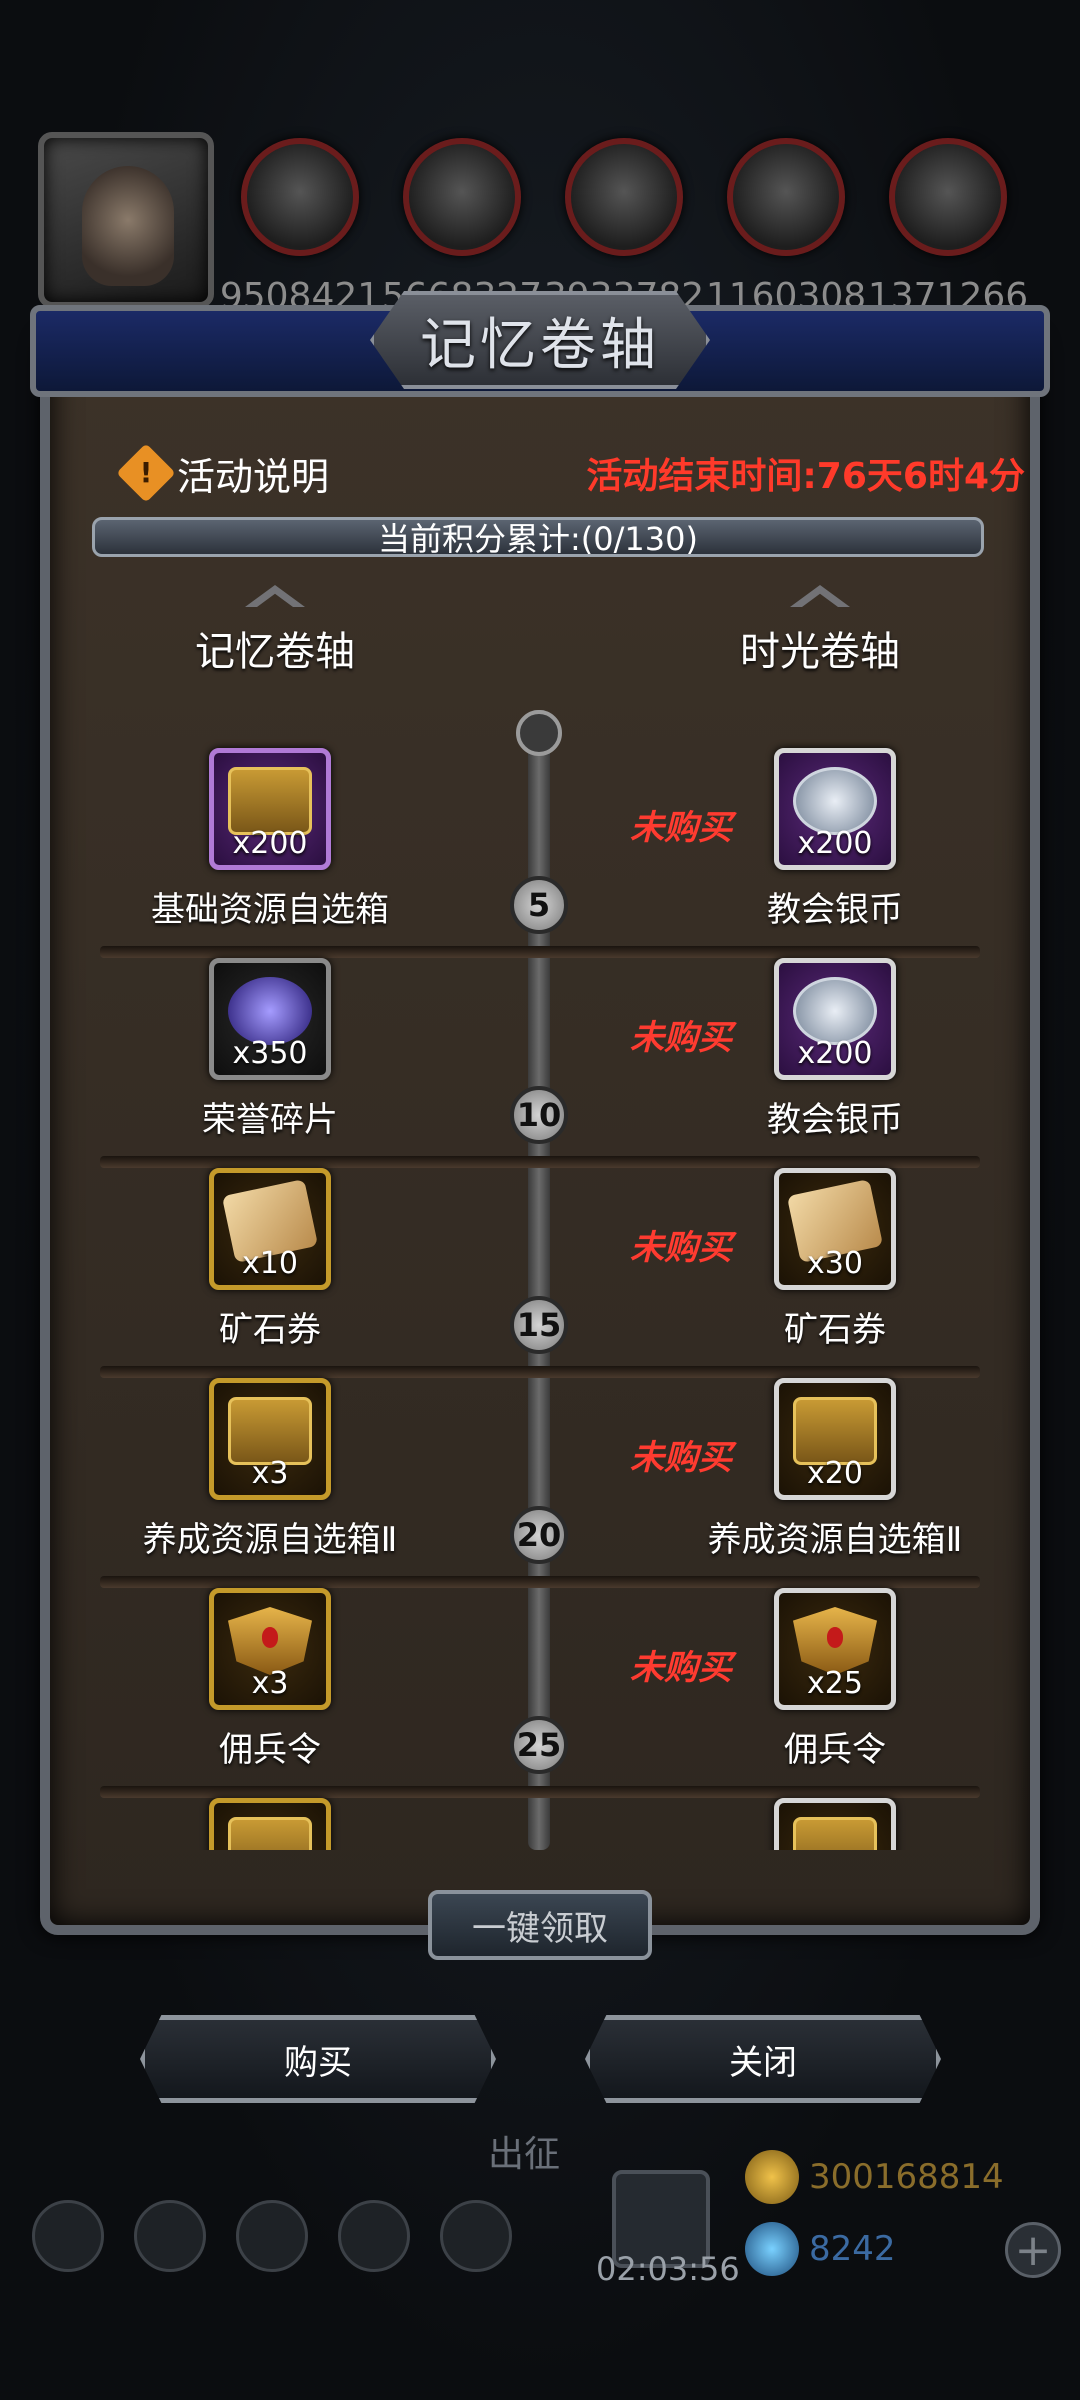 The height and width of the screenshot is (2400, 1080). What do you see at coordinates (476, 2236) in the screenshot?
I see `cube-icon` at bounding box center [476, 2236].